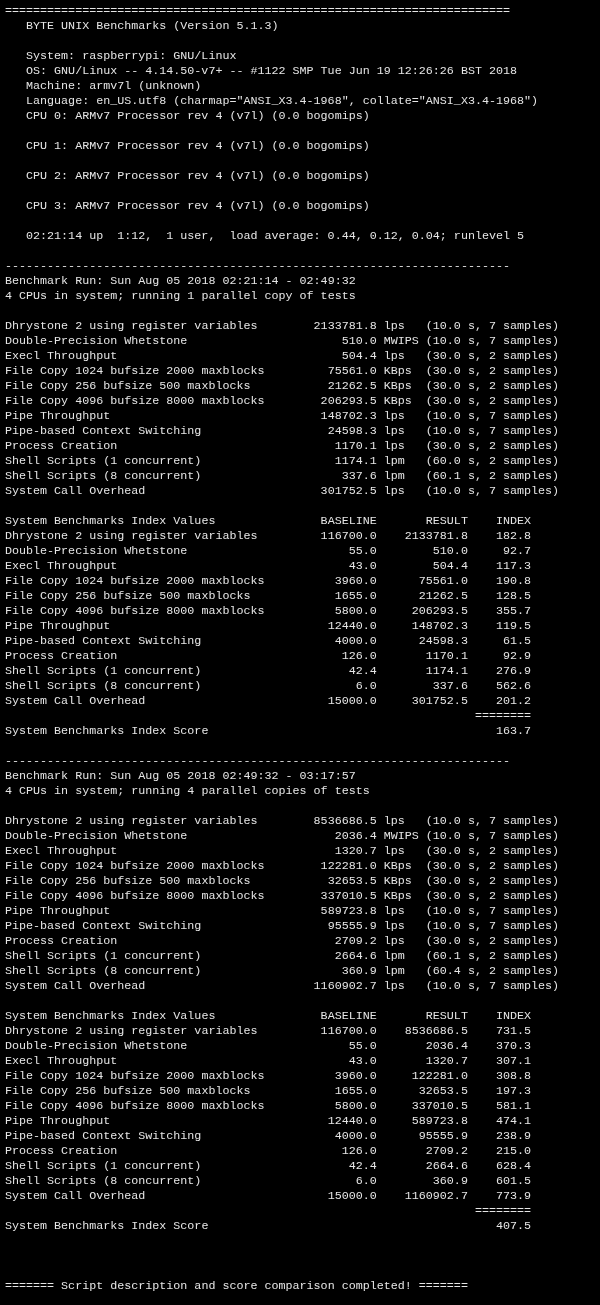  Describe the element at coordinates (282, 401) in the screenshot. I see `terminal-line: File Copy 4096 bufsize 8000 maxblocks 206293.5 KBps (30.0 s, 2 samples)` at that location.